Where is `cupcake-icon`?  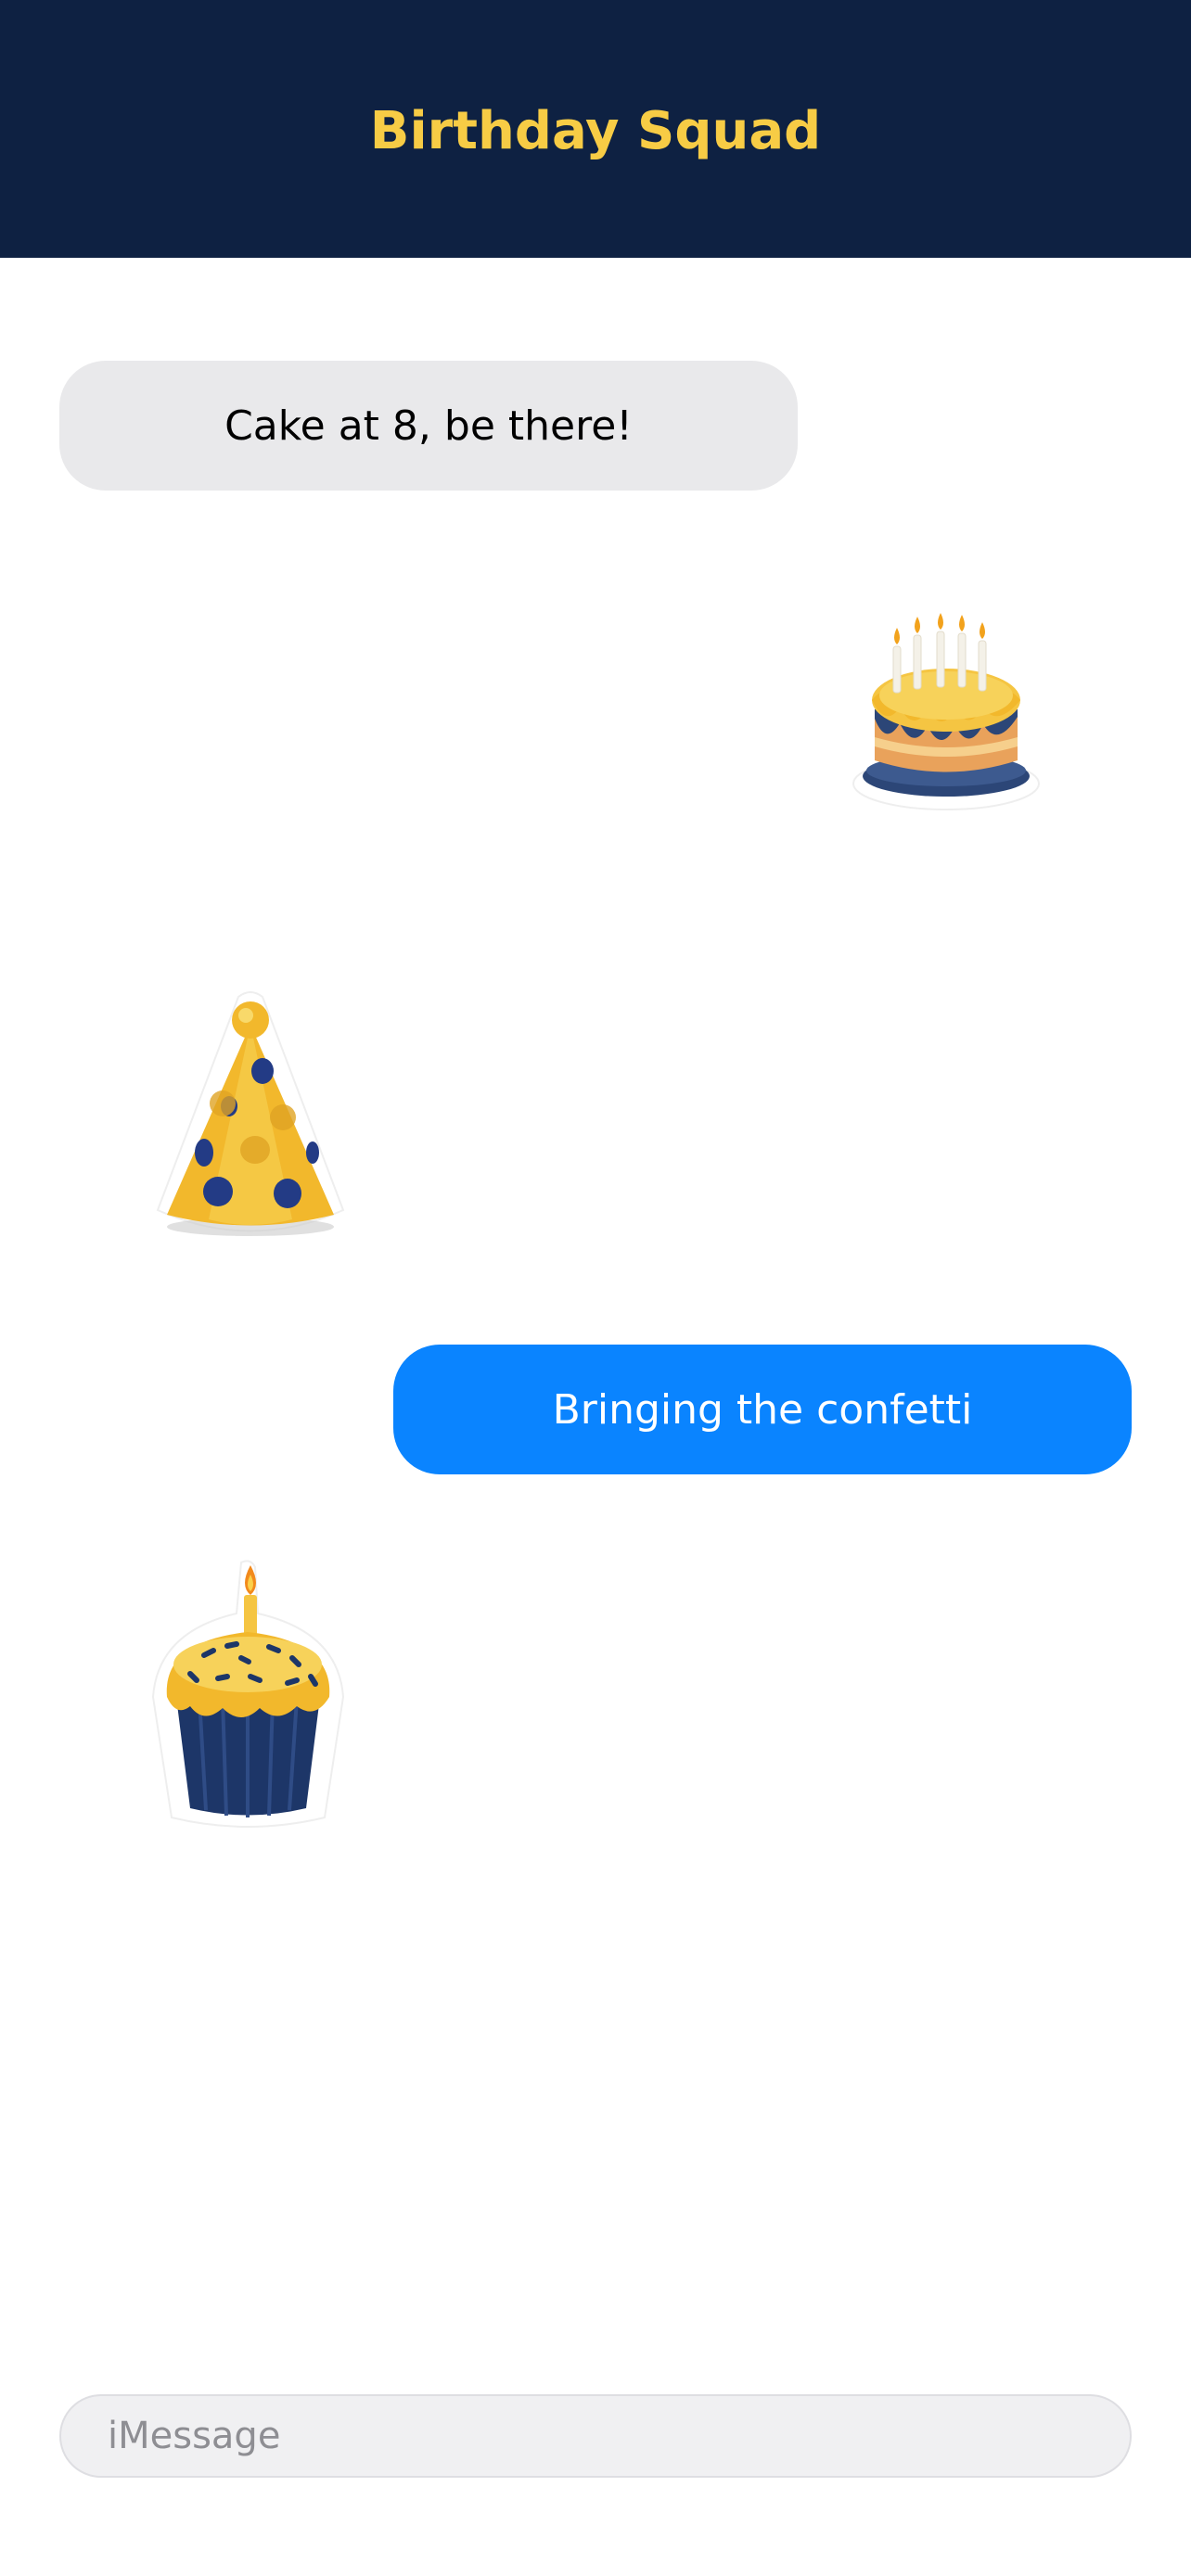
cupcake-icon is located at coordinates (248, 1697).